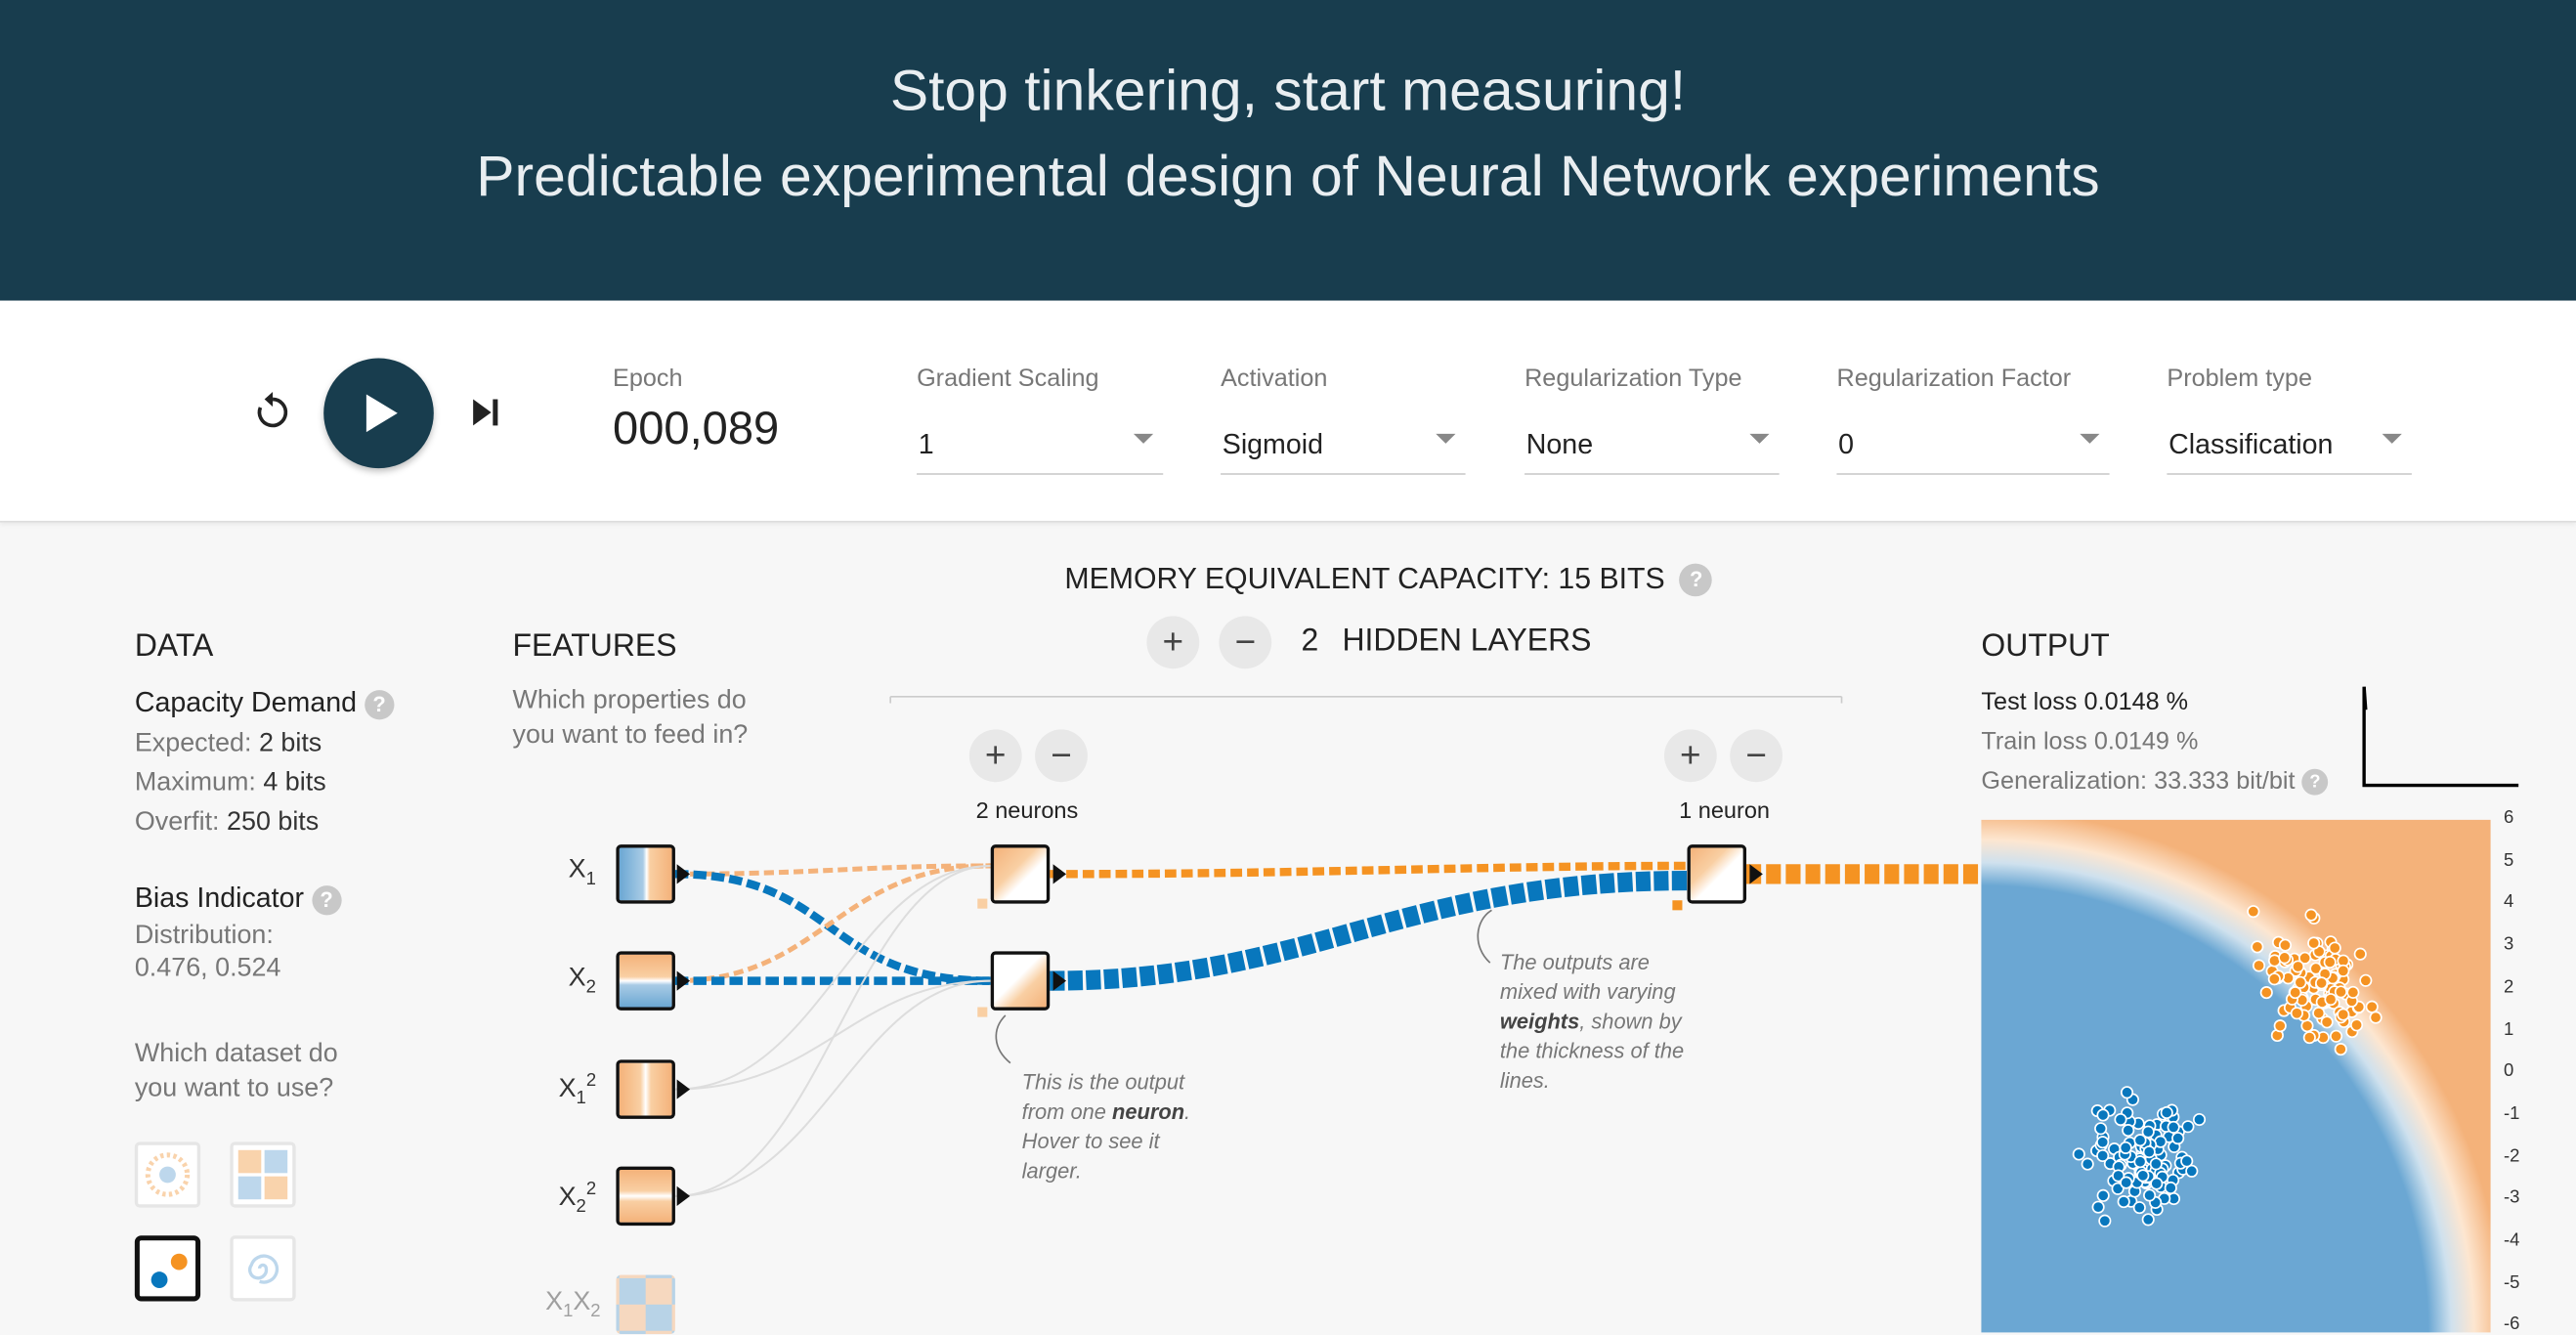 Image resolution: width=2576 pixels, height=1335 pixels. What do you see at coordinates (645, 1089) in the screenshot?
I see `feature-x1-squared` at bounding box center [645, 1089].